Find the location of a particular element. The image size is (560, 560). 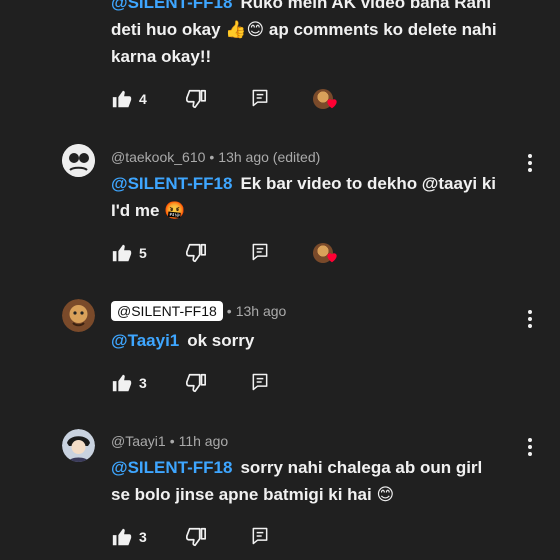

comment-author: @Taayi1 is located at coordinates (138, 441).